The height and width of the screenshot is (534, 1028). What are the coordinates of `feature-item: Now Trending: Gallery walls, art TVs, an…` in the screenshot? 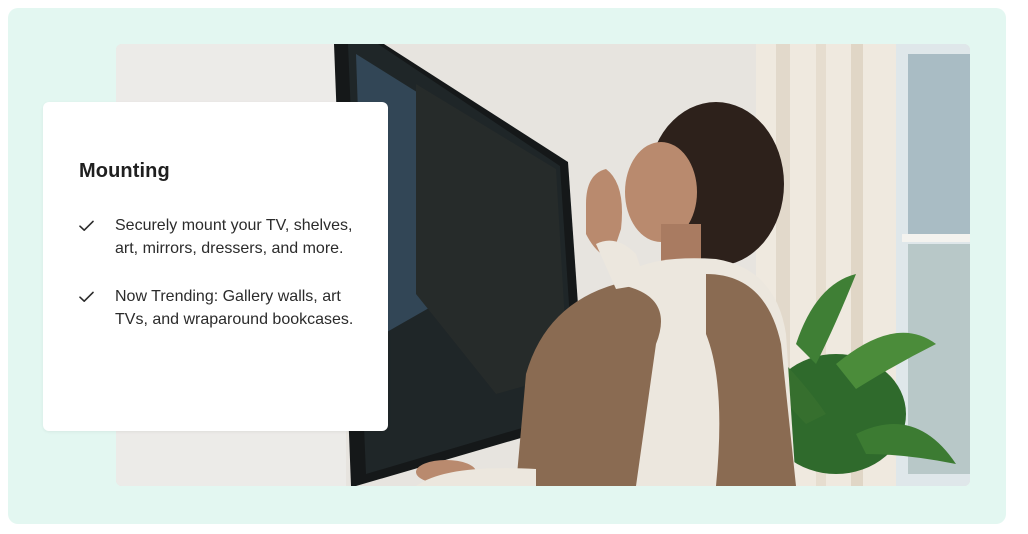 It's located at (224, 308).